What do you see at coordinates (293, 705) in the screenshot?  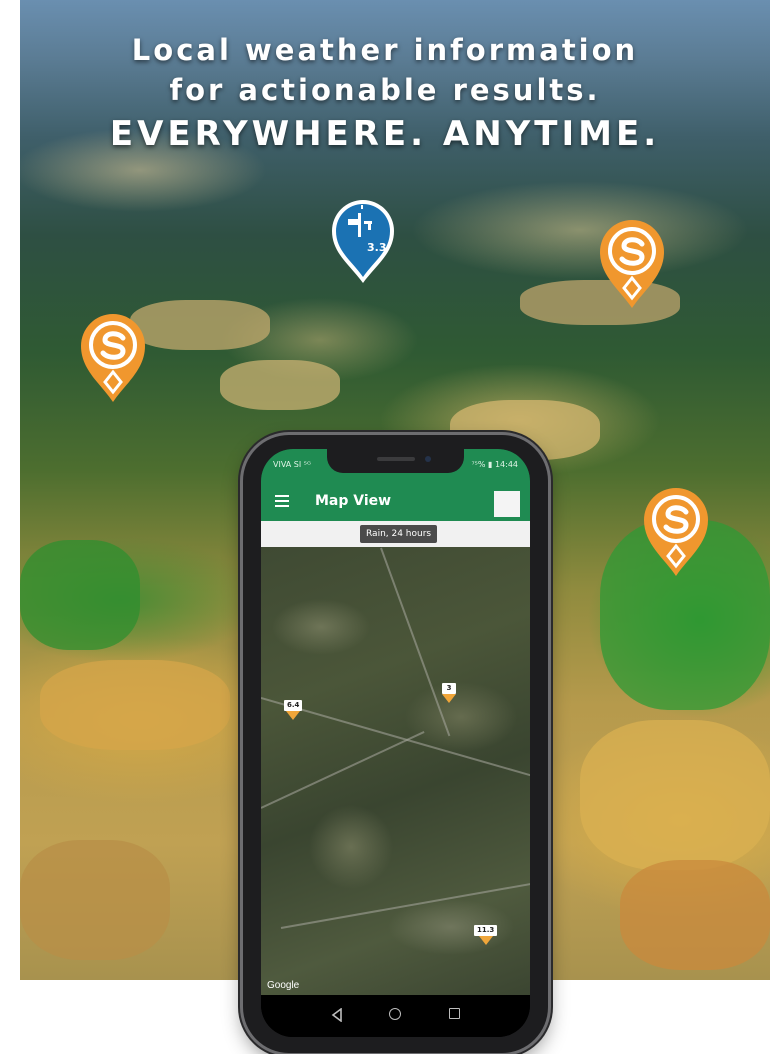 I see `rain-marker-value: 6.4` at bounding box center [293, 705].